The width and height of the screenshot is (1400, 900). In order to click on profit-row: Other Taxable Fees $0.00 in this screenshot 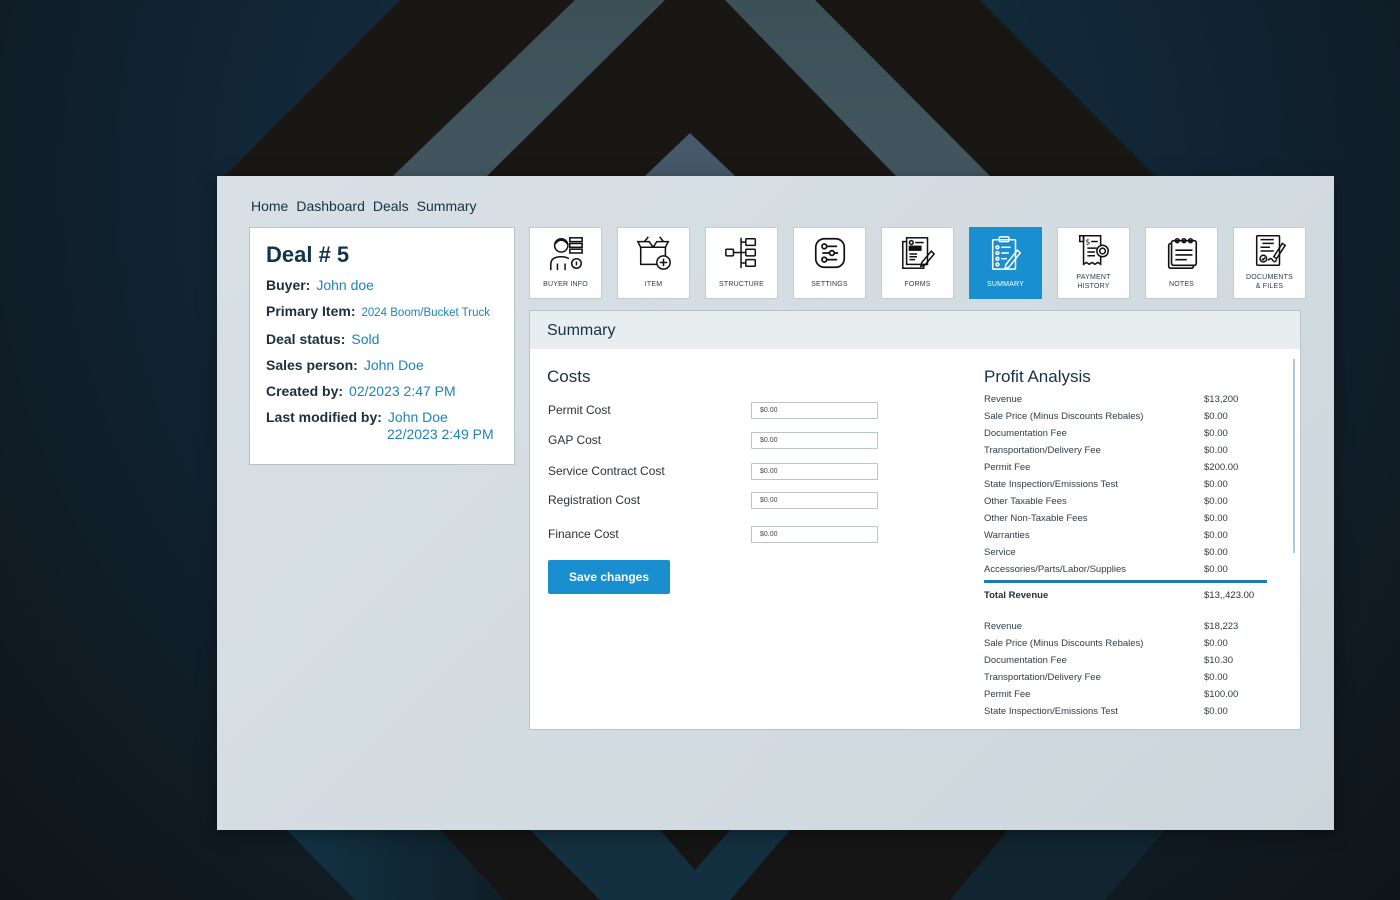, I will do `click(1125, 501)`.